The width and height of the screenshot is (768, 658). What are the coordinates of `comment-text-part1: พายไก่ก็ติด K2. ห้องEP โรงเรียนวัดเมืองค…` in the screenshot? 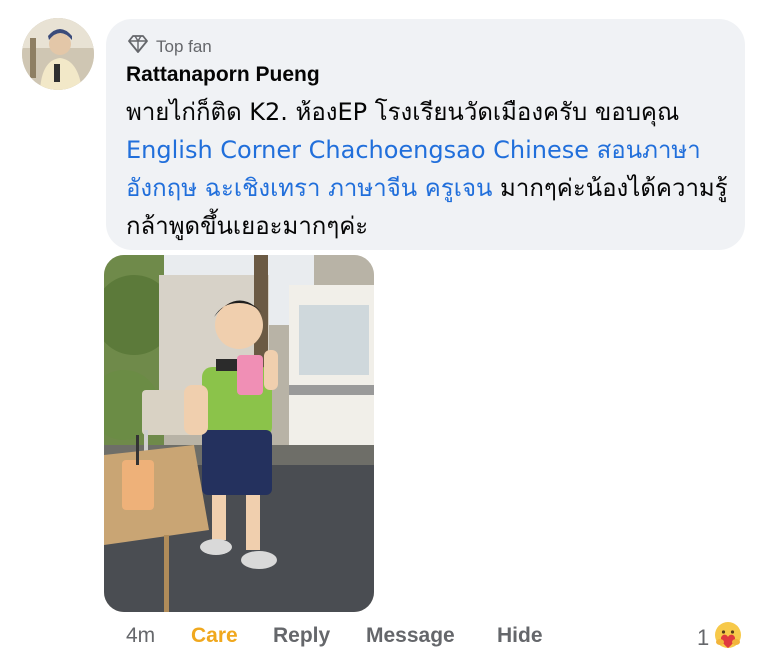 It's located at (403, 112).